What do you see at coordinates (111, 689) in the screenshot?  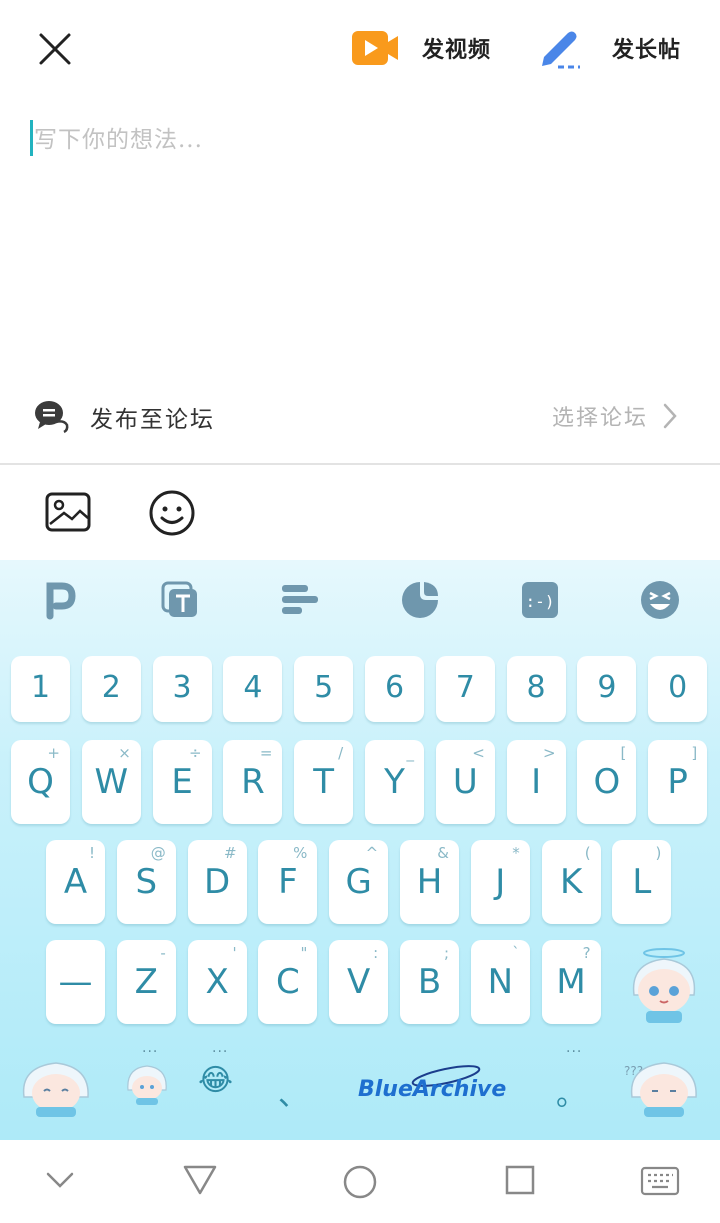 I see `key-2: 2` at bounding box center [111, 689].